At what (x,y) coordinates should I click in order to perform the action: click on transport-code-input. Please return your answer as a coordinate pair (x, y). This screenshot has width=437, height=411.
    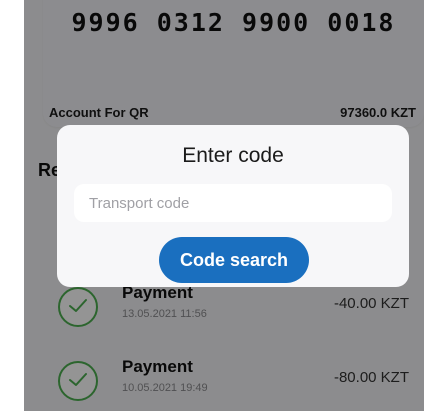
    Looking at the image, I should click on (233, 203).